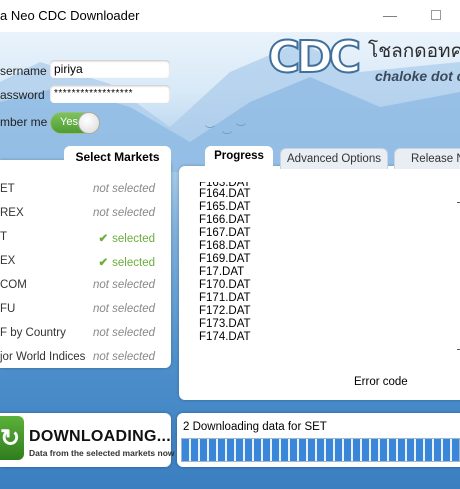 This screenshot has width=460, height=489. I want to click on file-list-item: F17.DAT, so click(222, 272).